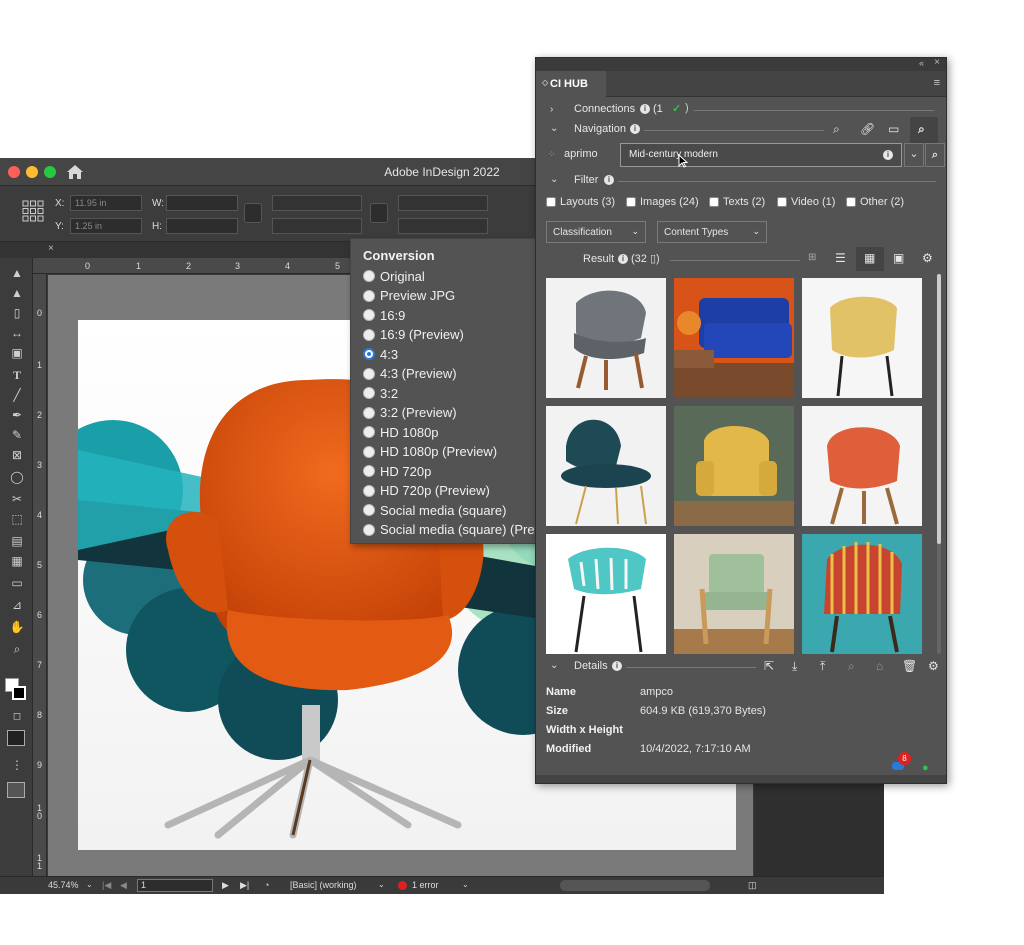 This screenshot has width=1024, height=945. I want to click on chevron-right-icon: ›, so click(551, 109).